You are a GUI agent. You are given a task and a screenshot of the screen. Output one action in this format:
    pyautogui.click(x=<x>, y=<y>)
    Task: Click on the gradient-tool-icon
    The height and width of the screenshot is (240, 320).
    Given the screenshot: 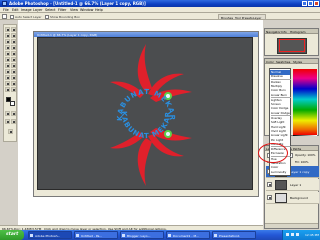 What is the action you would take?
    pyautogui.click(x=13, y=59)
    